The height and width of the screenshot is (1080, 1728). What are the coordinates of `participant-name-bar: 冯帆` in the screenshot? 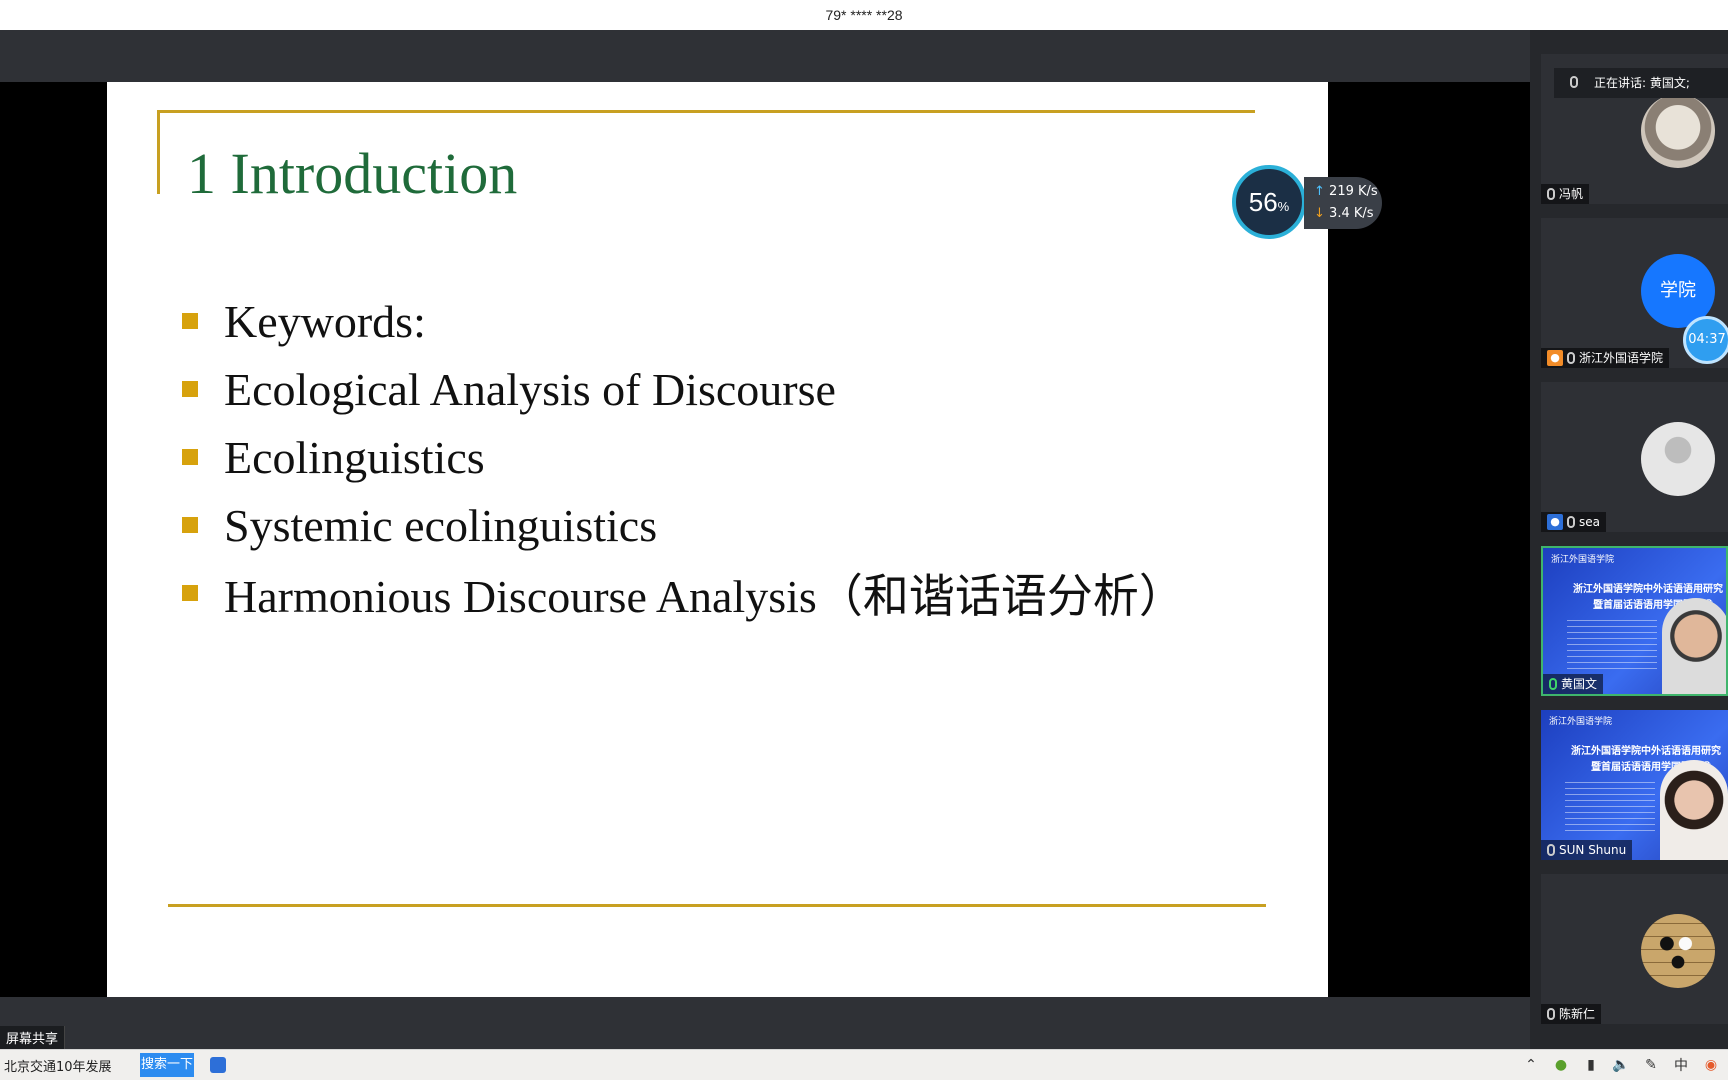 It's located at (1565, 194).